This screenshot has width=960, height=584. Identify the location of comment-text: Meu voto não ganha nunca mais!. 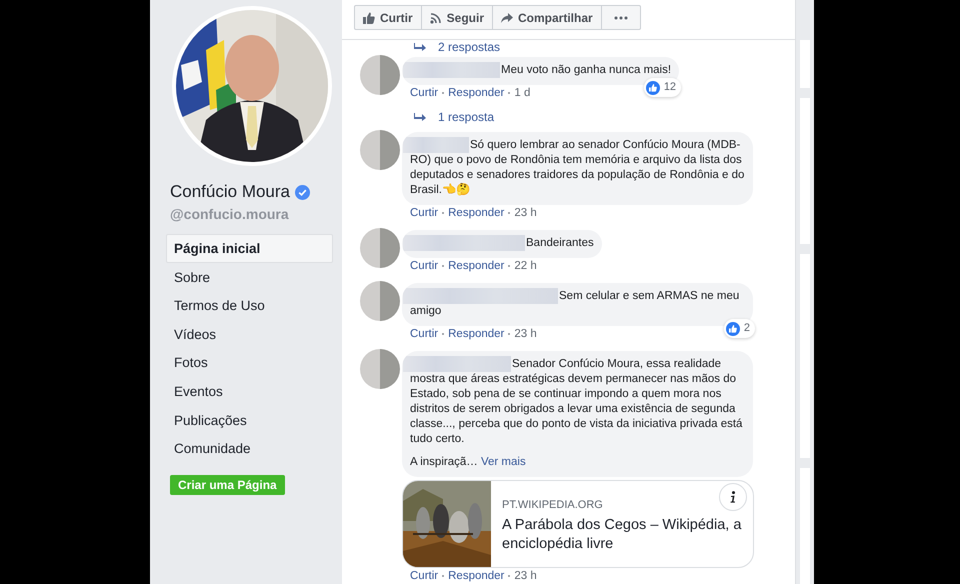
(586, 70).